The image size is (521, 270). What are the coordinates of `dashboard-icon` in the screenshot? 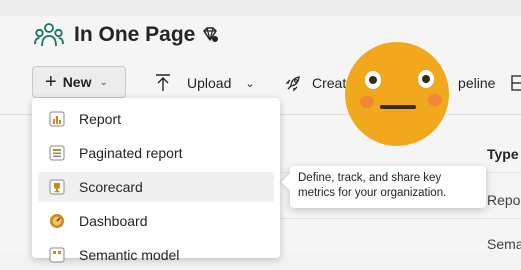 It's located at (57, 221).